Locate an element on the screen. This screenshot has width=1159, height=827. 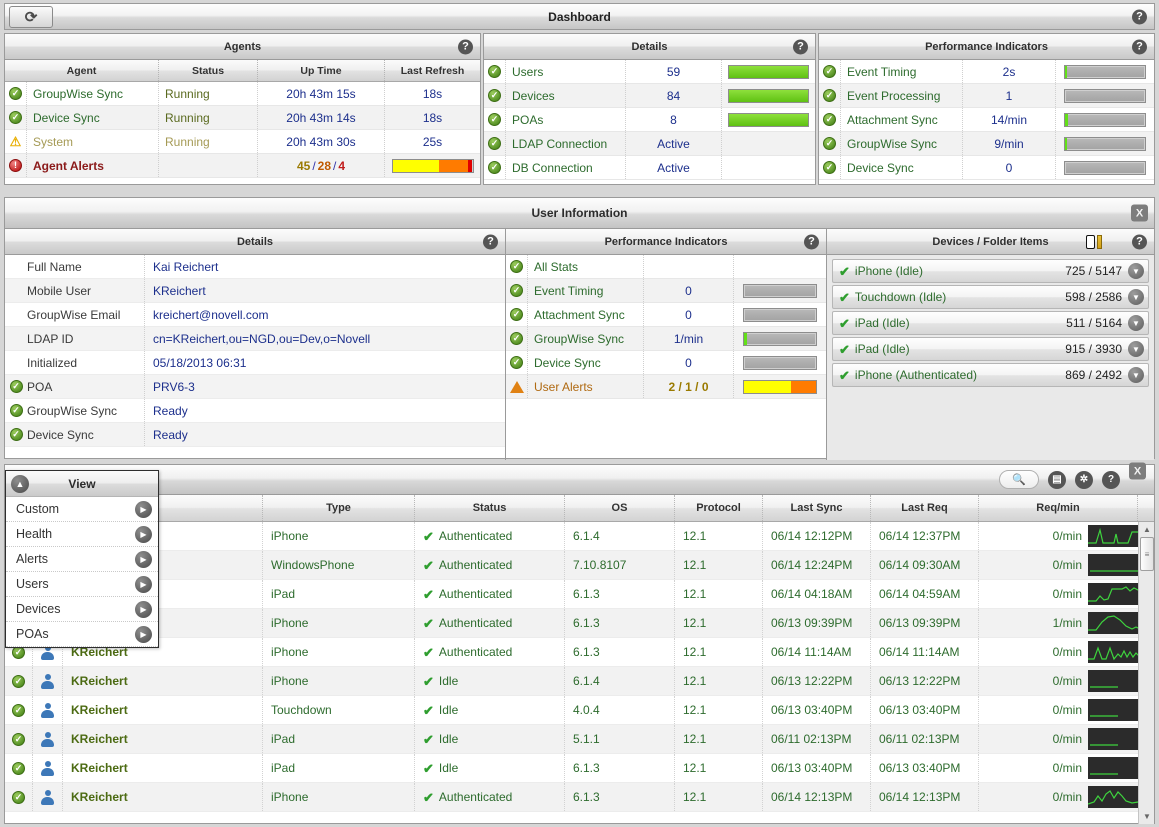
table-row: ✓ All Stats is located at coordinates (666, 267).